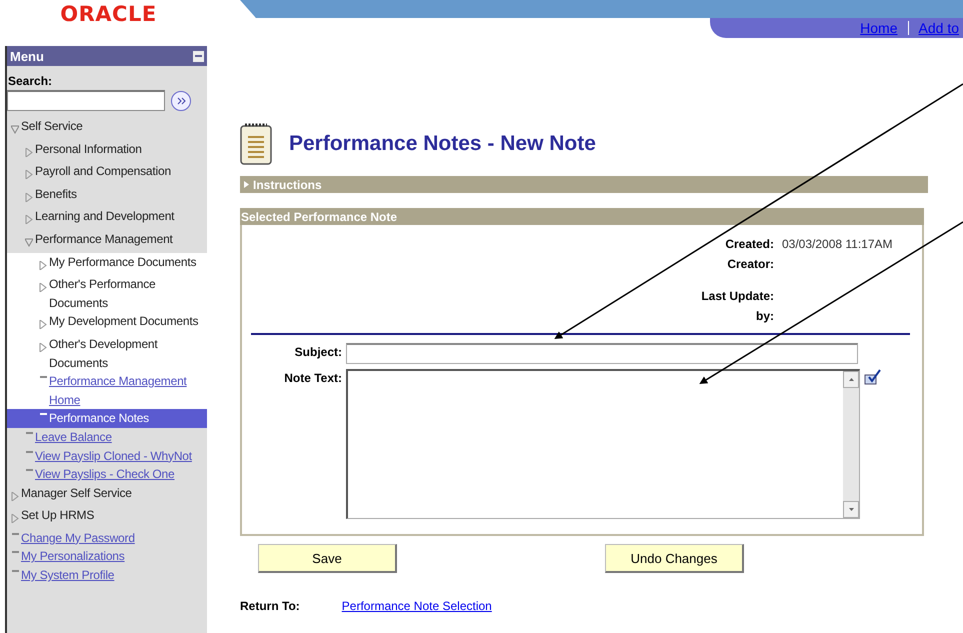 The height and width of the screenshot is (633, 963). I want to click on return-label: Return To:, so click(270, 606).